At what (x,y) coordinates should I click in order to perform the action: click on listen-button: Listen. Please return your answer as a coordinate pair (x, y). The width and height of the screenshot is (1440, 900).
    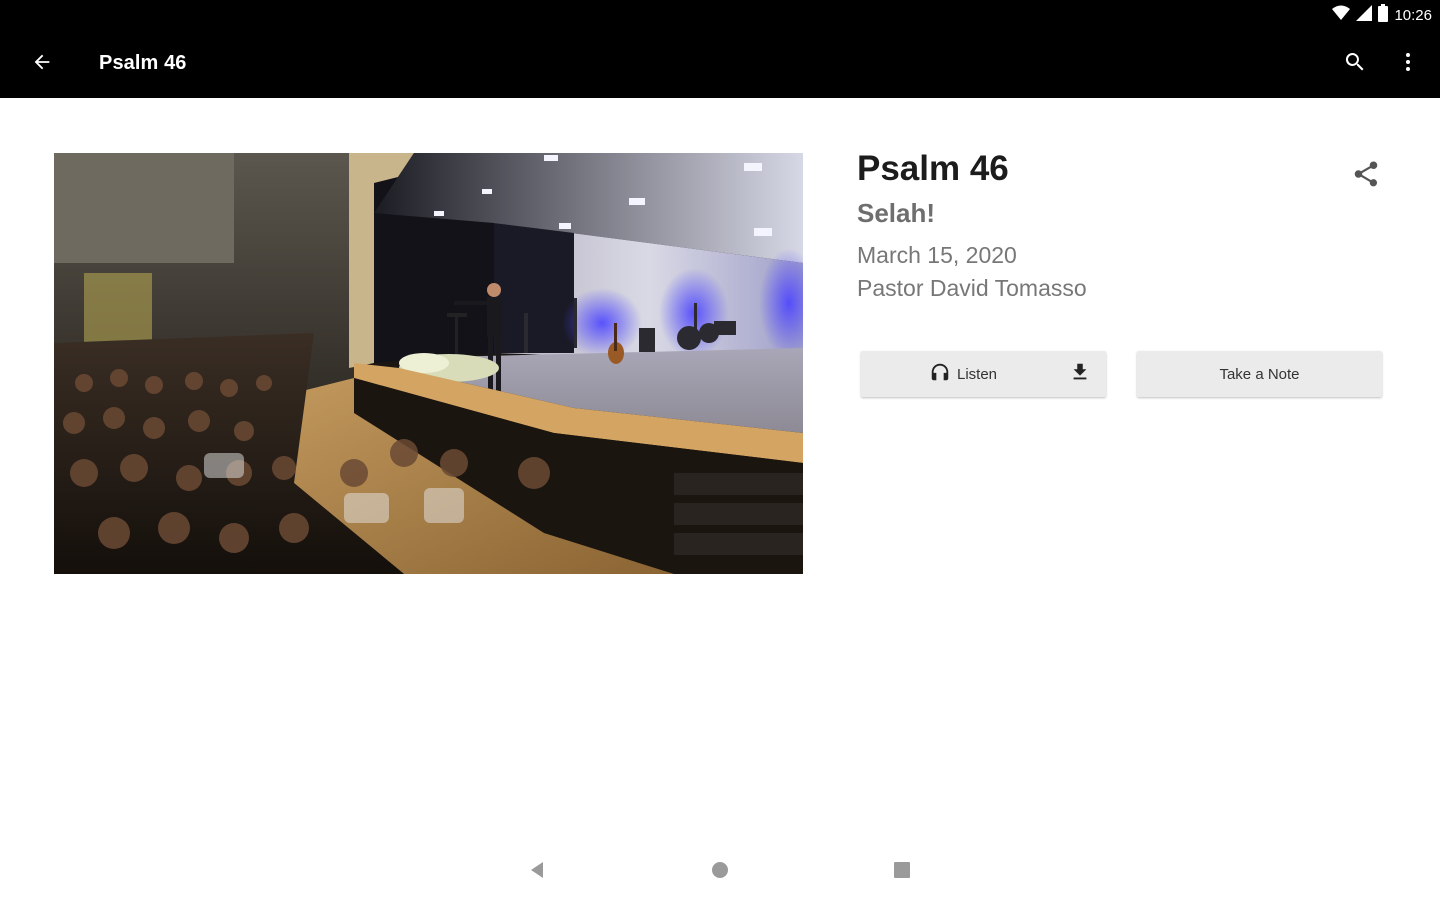
    Looking at the image, I should click on (963, 374).